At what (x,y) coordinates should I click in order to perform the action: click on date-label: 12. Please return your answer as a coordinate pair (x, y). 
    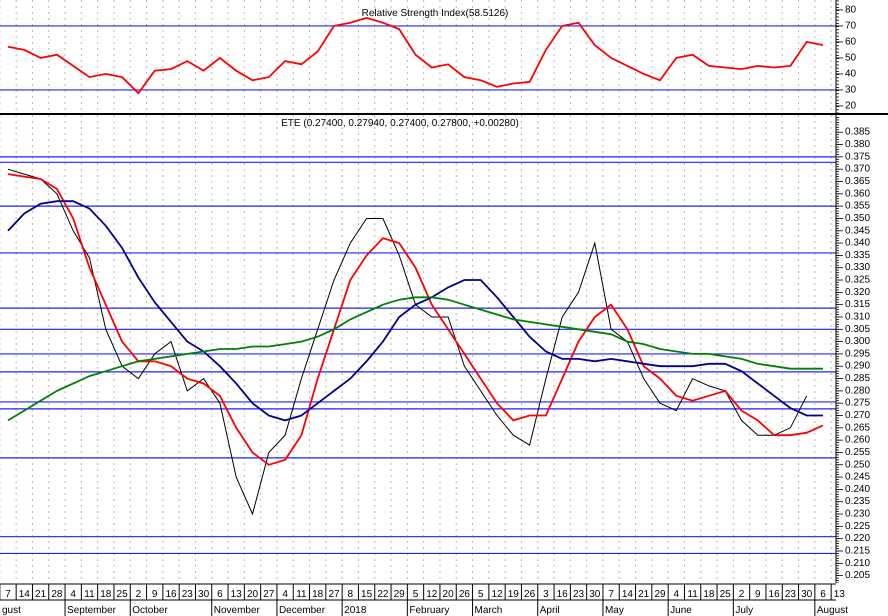
    Looking at the image, I should click on (432, 594).